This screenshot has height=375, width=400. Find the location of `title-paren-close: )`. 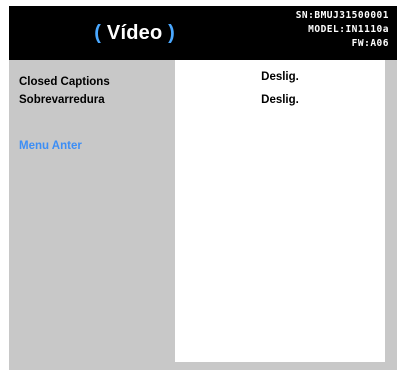

title-paren-close: ) is located at coordinates (171, 32).